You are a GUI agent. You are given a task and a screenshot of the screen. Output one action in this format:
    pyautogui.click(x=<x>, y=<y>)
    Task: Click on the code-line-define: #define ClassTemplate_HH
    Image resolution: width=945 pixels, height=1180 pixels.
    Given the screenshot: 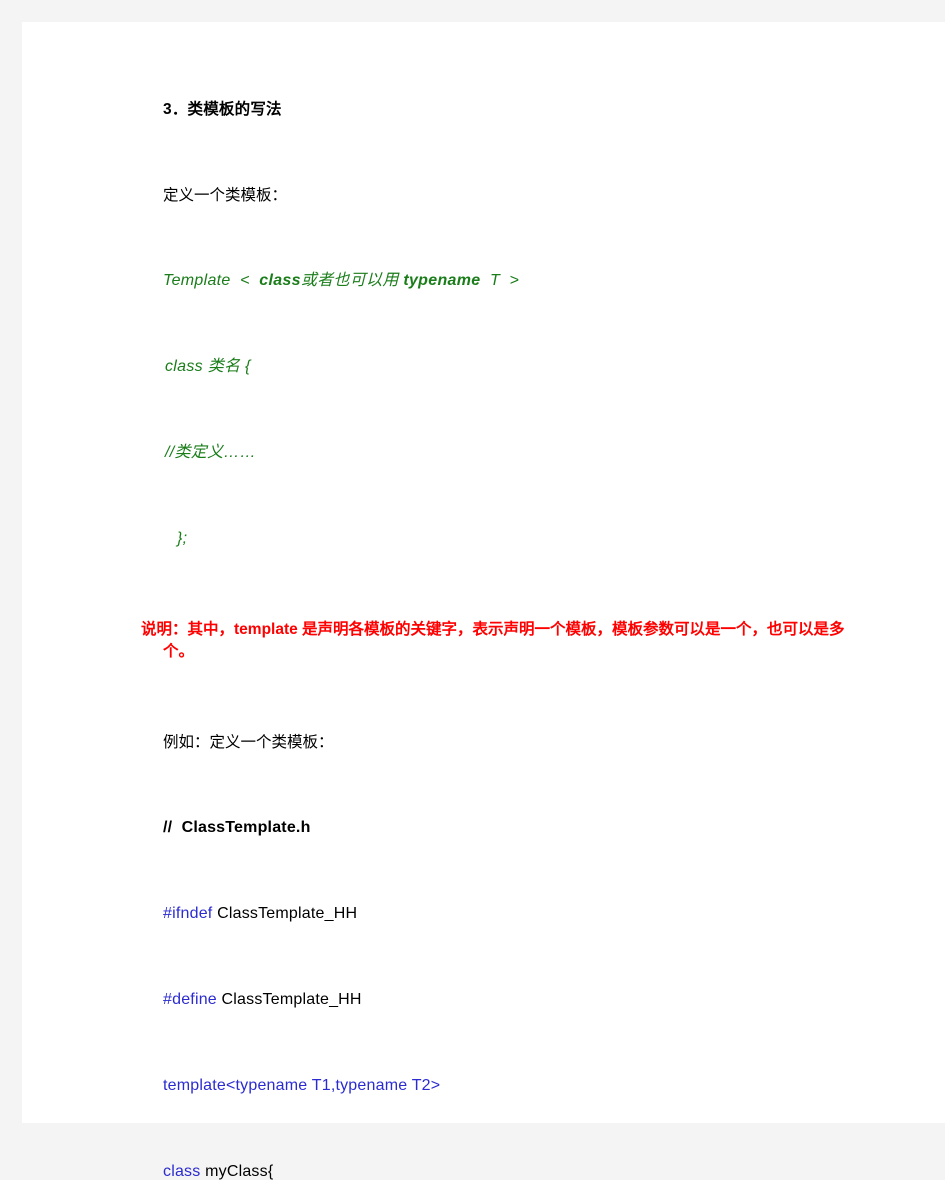 What is the action you would take?
    pyautogui.click(x=513, y=1000)
    